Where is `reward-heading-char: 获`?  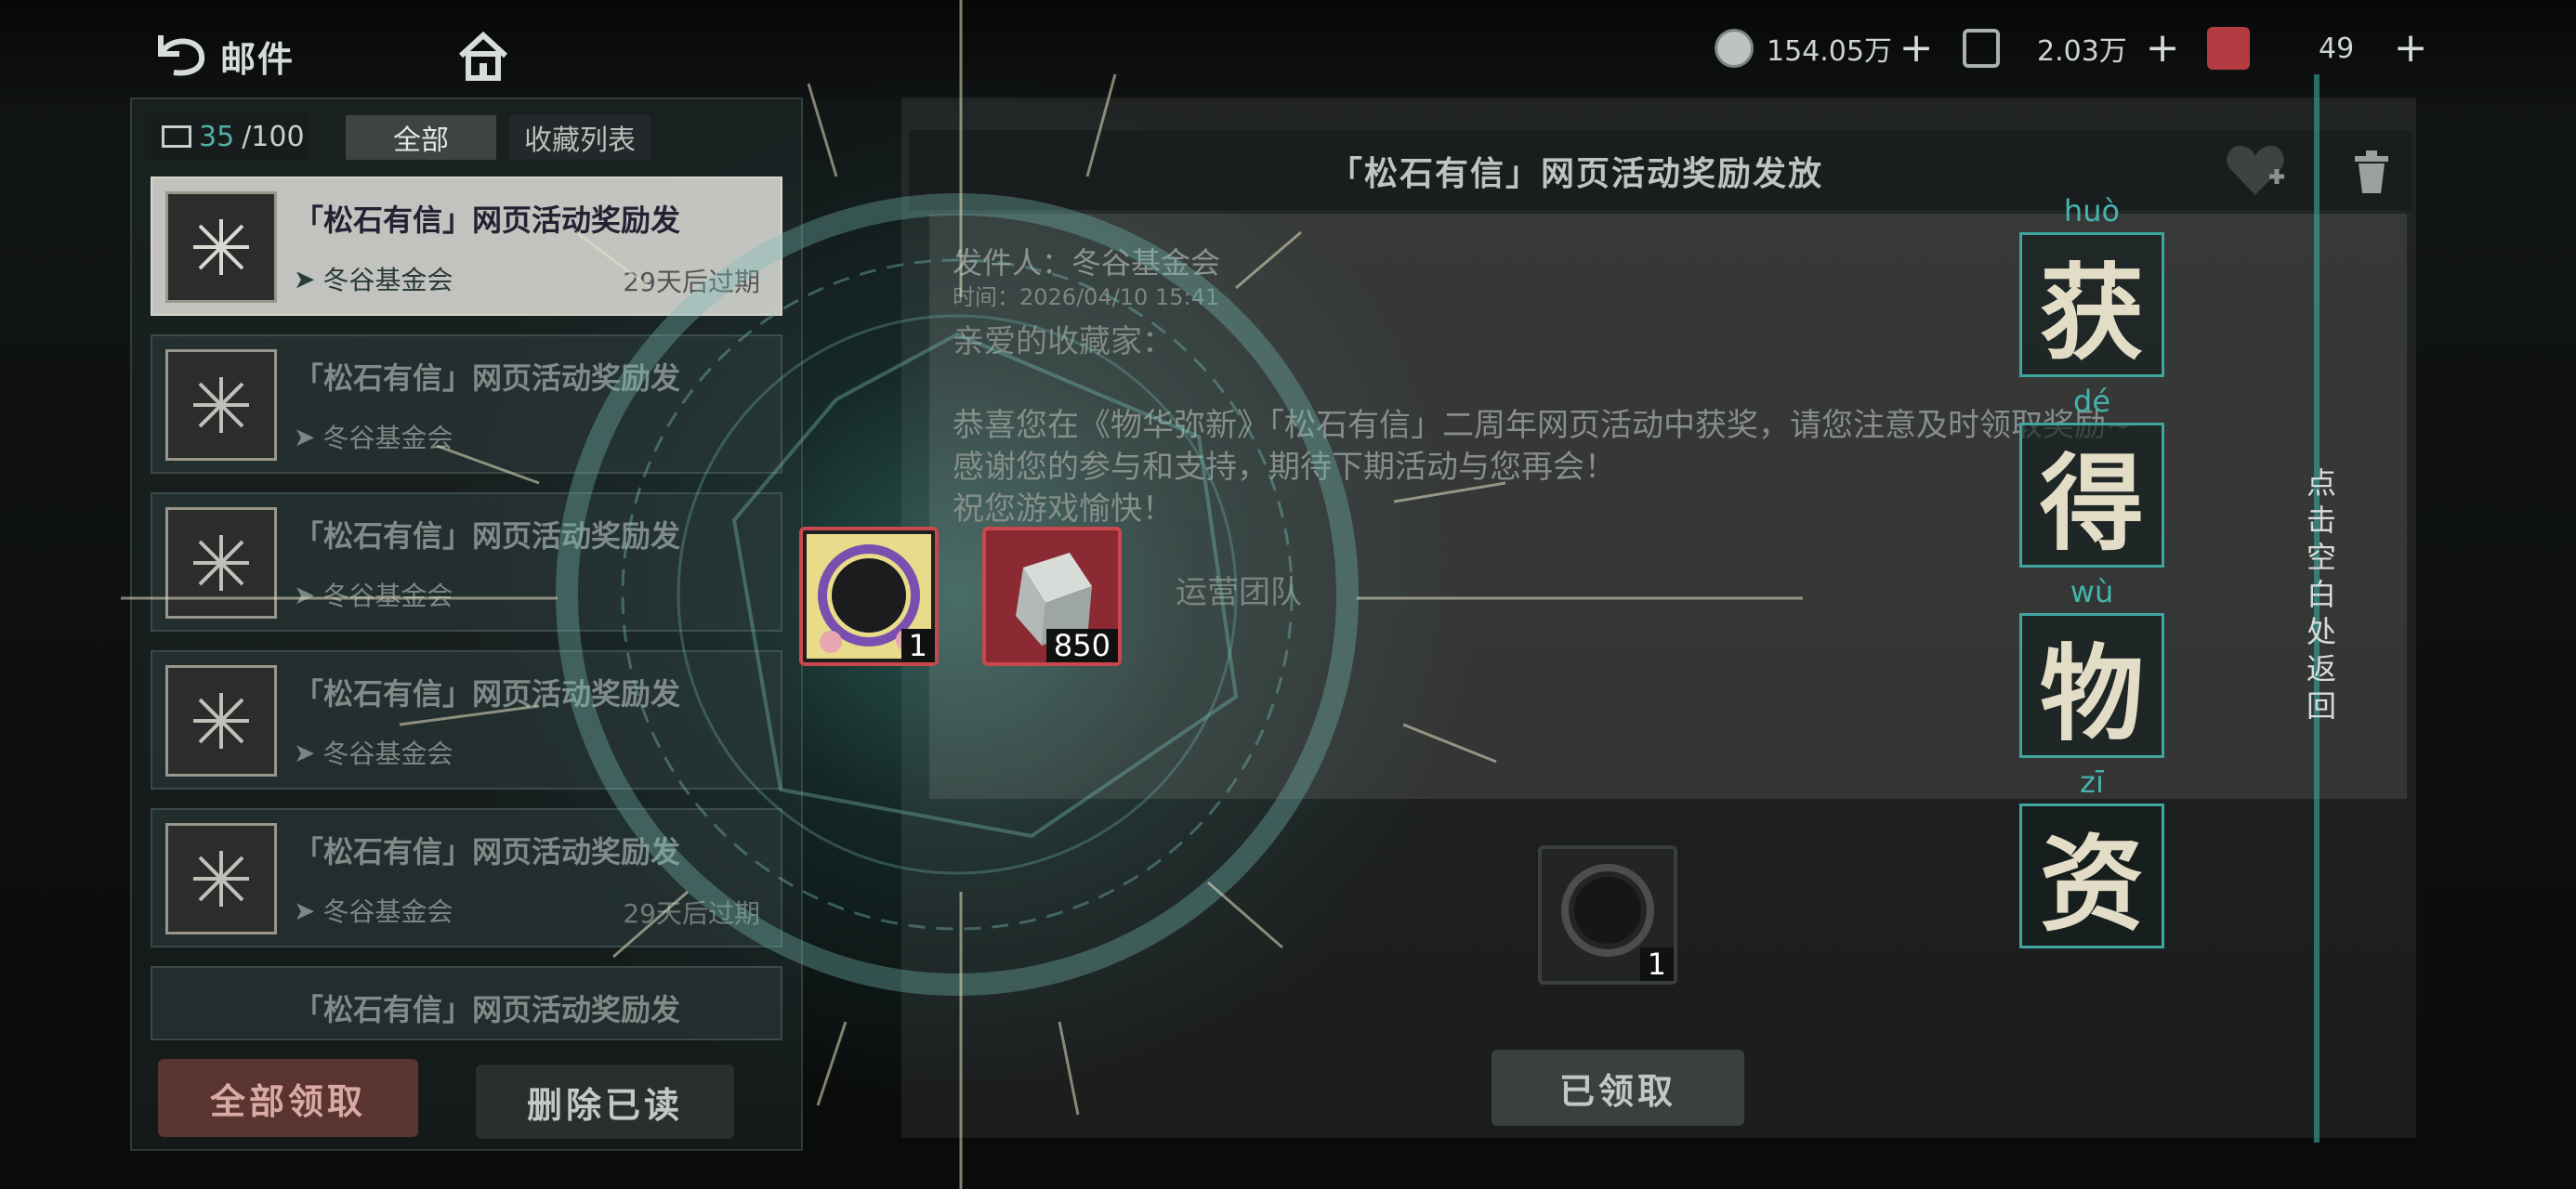 reward-heading-char: 获 is located at coordinates (2091, 304).